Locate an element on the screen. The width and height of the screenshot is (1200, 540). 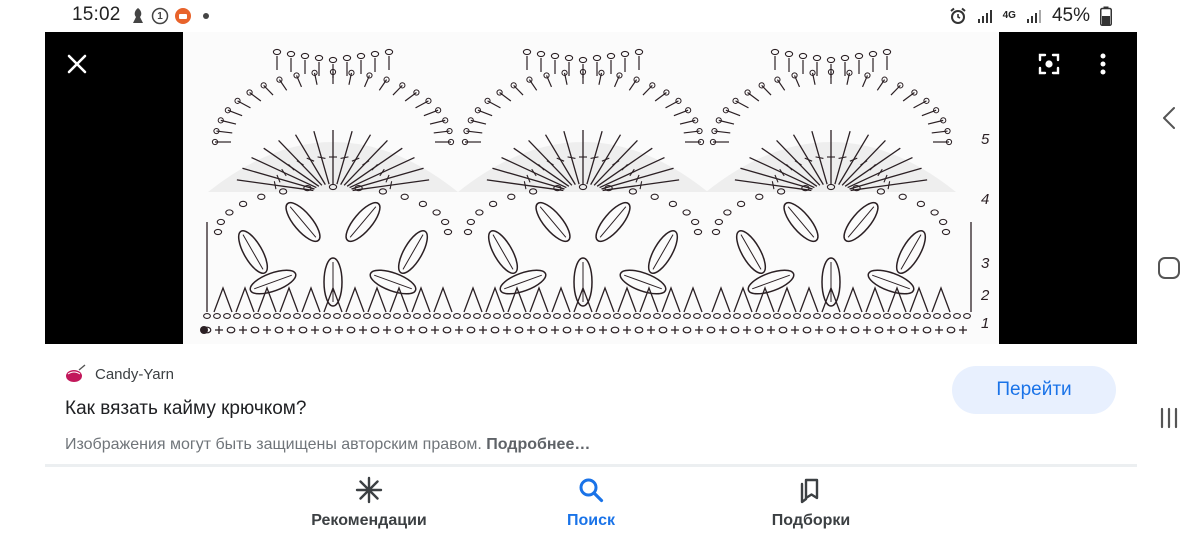
close-button is located at coordinates (77, 64).